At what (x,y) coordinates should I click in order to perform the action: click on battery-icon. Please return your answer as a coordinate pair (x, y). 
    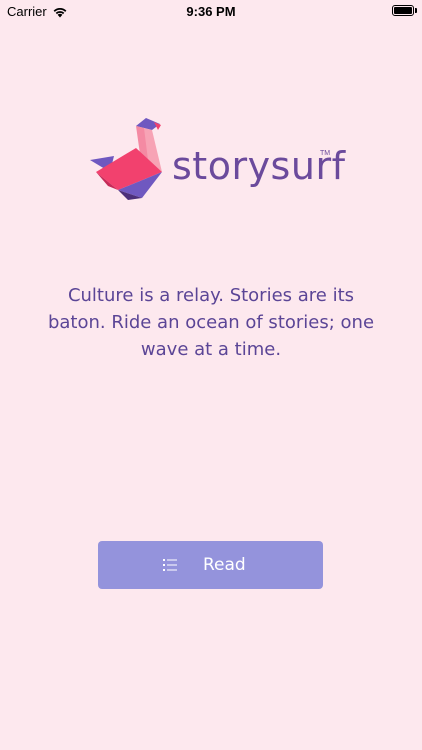
    Looking at the image, I should click on (403, 10).